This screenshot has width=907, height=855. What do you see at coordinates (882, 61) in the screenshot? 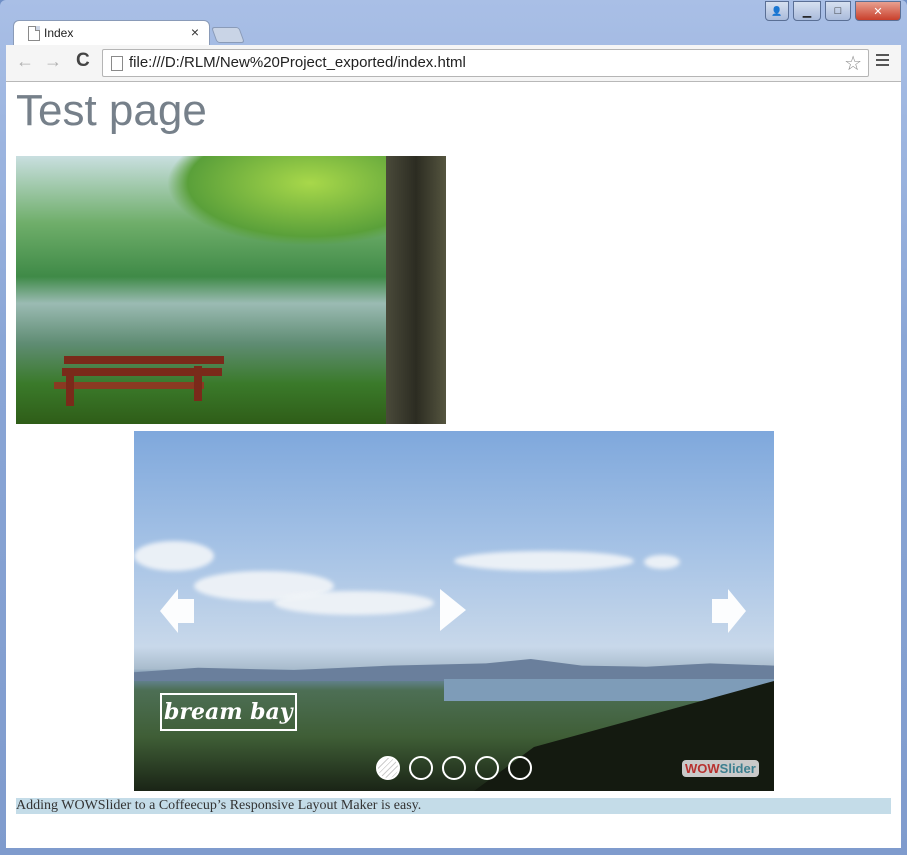
I see `menu-button` at bounding box center [882, 61].